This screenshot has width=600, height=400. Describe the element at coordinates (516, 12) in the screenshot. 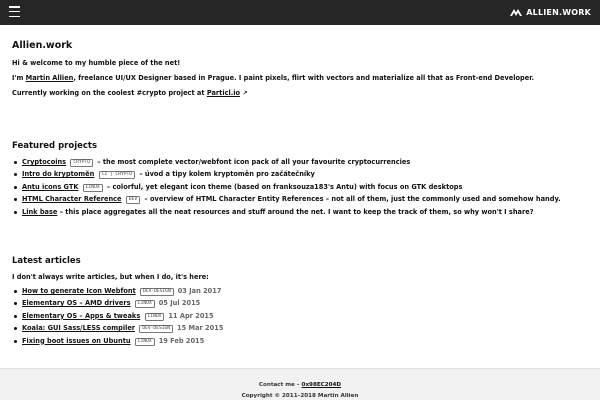

I see `logo-icon` at that location.